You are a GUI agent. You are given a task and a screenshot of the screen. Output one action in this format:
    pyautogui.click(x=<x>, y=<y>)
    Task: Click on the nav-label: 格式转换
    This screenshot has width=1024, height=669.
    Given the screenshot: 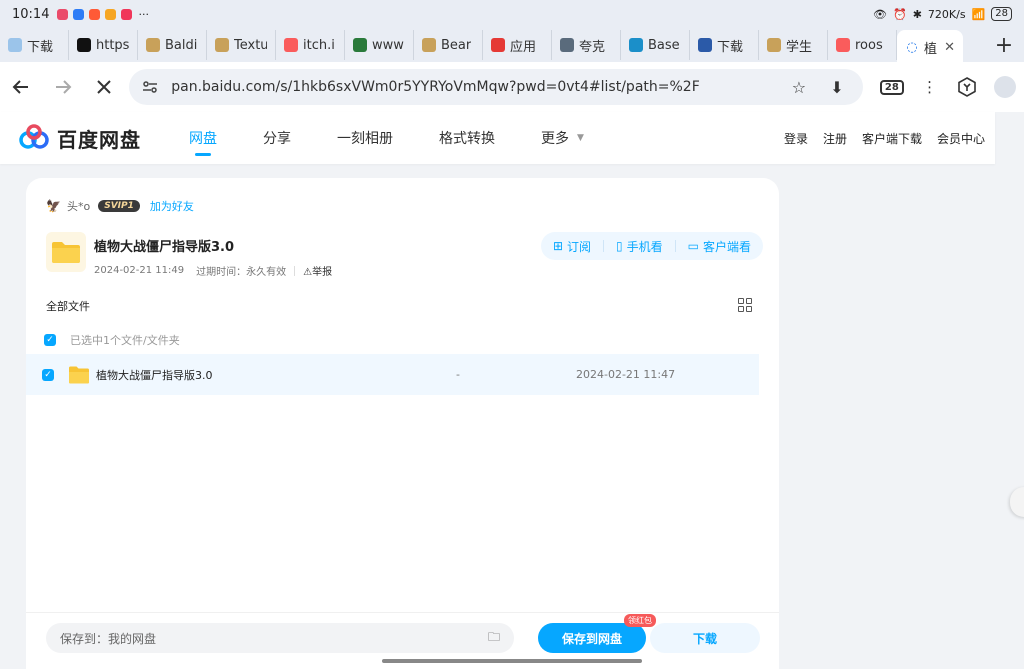 What is the action you would take?
    pyautogui.click(x=467, y=139)
    